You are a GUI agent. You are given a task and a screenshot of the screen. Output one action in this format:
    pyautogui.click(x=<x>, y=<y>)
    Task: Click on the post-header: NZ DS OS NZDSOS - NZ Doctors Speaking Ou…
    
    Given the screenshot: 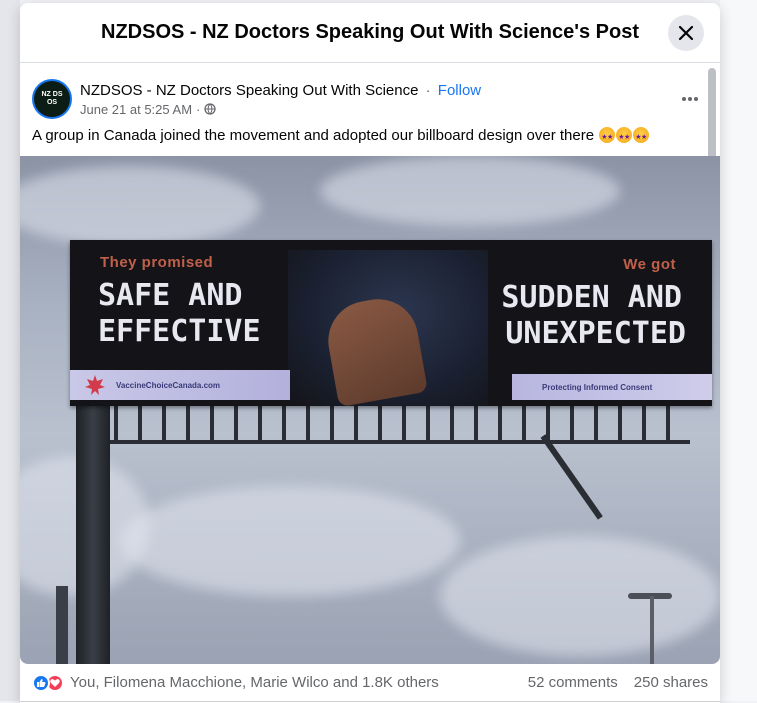 What is the action you would take?
    pyautogui.click(x=370, y=93)
    